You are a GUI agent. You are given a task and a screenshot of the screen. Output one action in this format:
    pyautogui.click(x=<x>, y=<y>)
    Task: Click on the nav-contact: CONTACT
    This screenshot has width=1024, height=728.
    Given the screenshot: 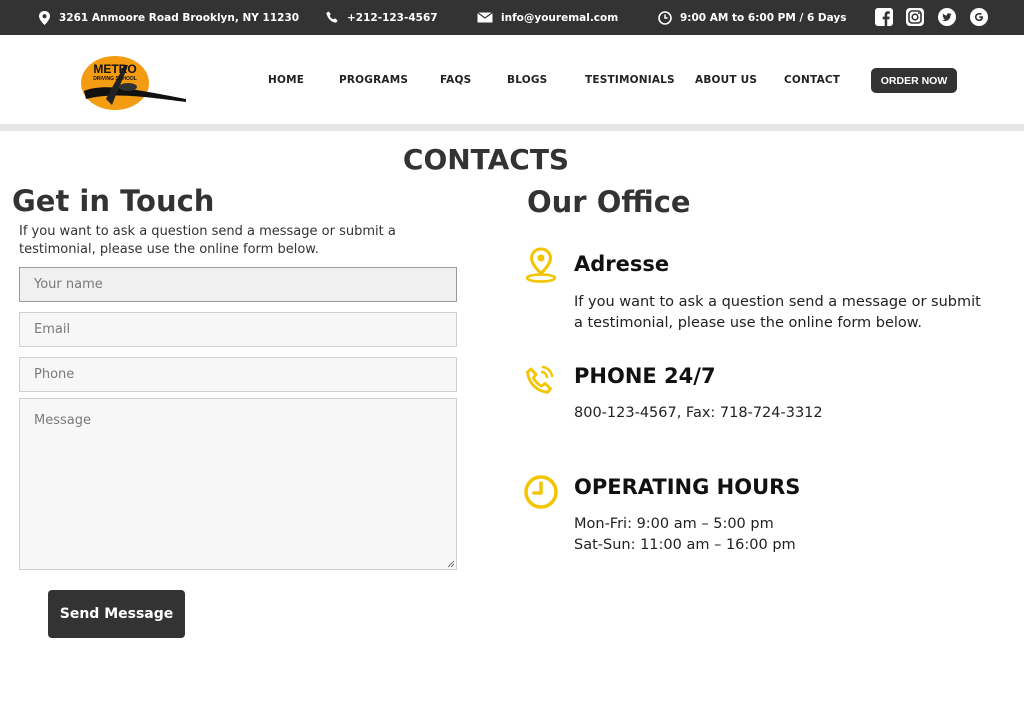 What is the action you would take?
    pyautogui.click(x=812, y=80)
    